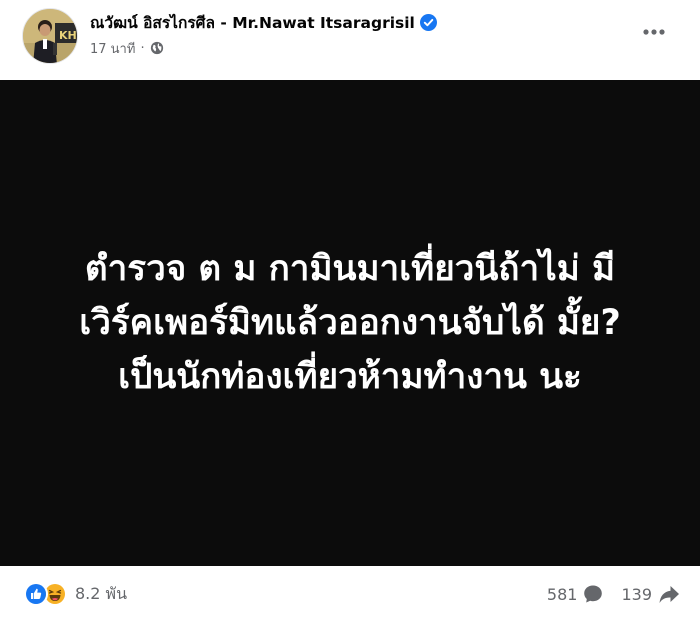 Image resolution: width=700 pixels, height=623 pixels. Describe the element at coordinates (669, 594) in the screenshot. I see `share-icon` at that location.